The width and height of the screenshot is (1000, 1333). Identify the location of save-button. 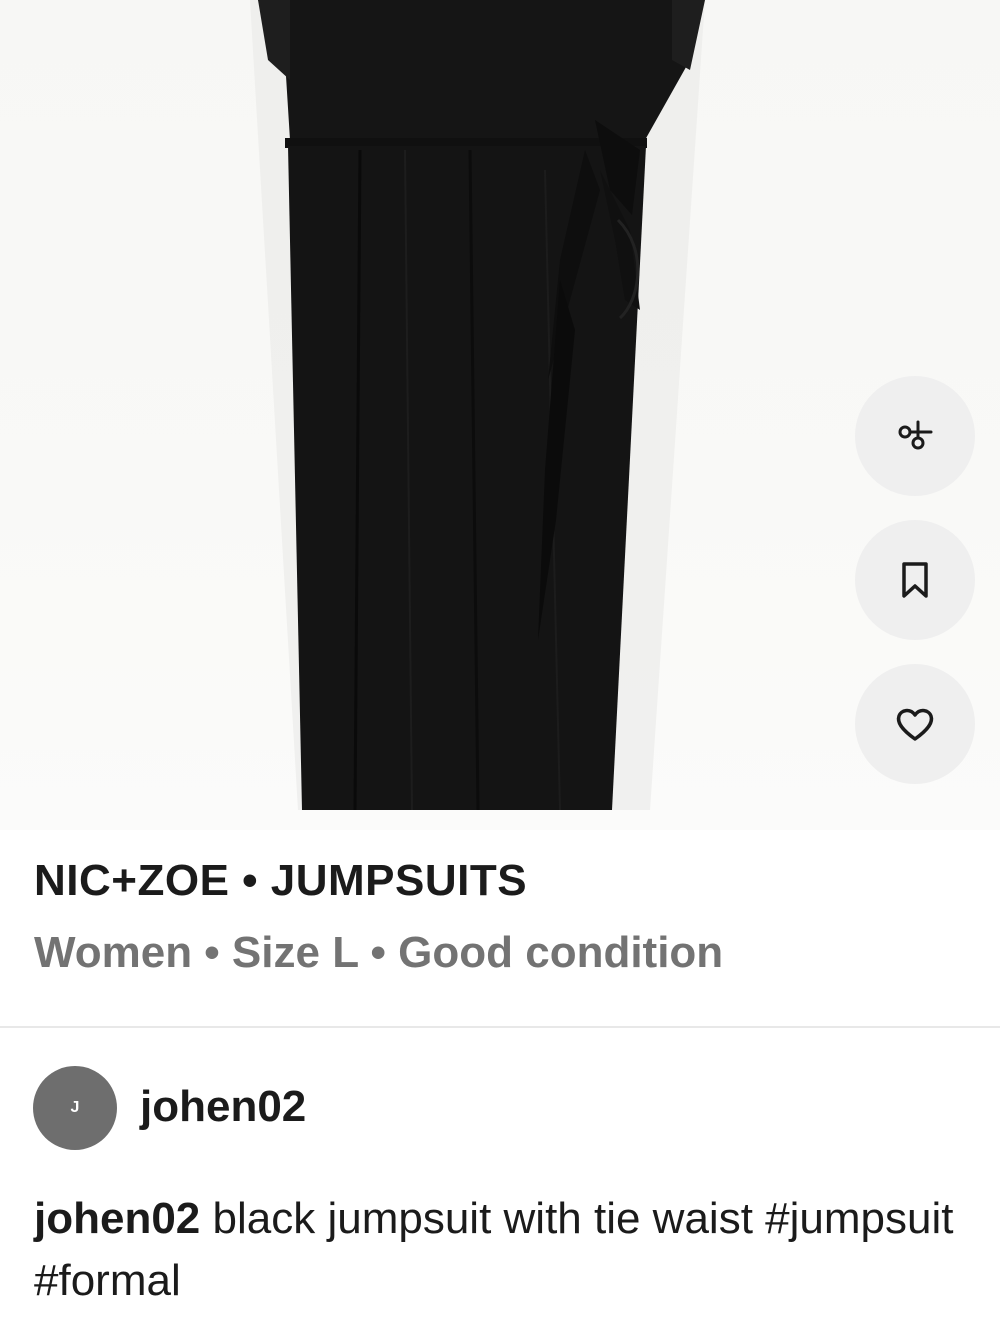
(915, 580).